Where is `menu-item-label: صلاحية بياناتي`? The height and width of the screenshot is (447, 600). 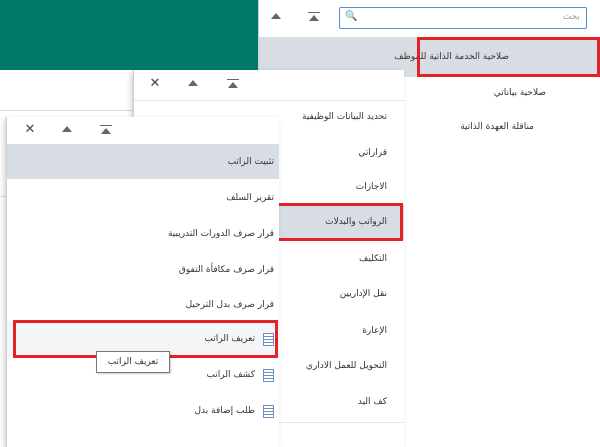
menu-item-label: صلاحية بياناتي is located at coordinates (519, 93).